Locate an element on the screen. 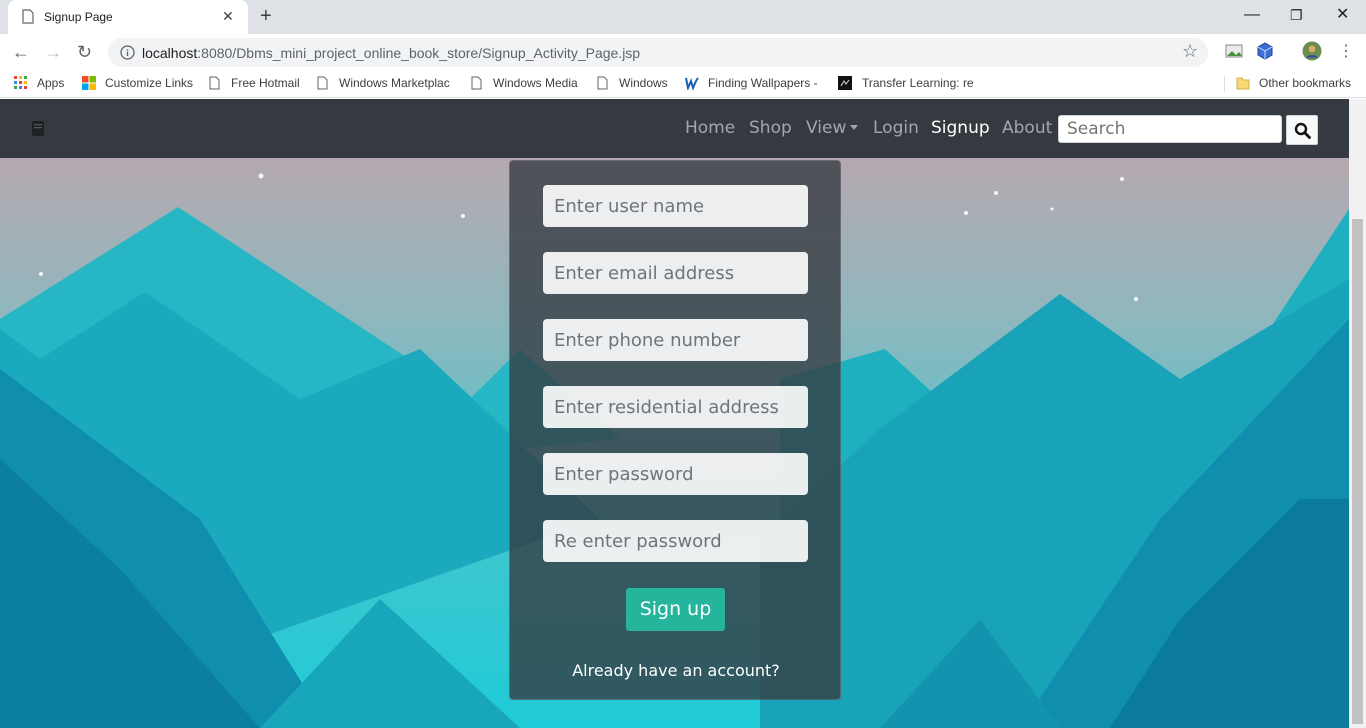  search-input is located at coordinates (1170, 129).